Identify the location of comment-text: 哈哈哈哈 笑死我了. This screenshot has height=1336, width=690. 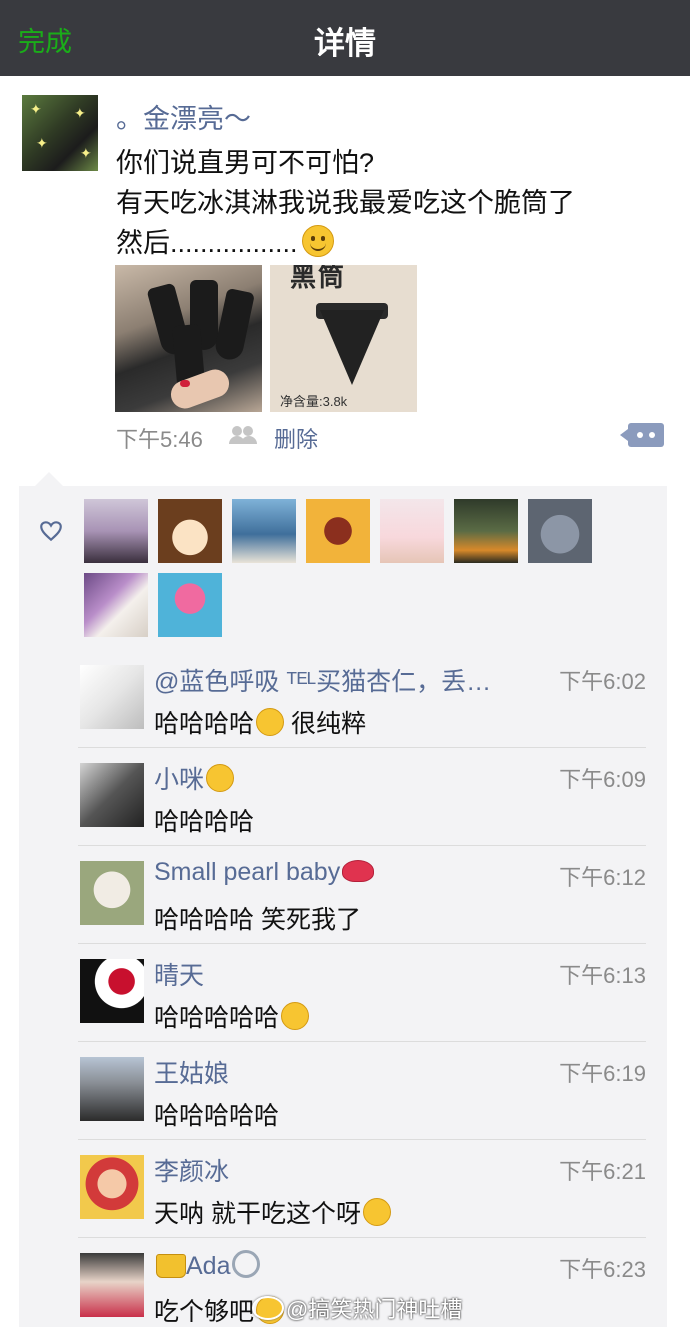
(257, 920).